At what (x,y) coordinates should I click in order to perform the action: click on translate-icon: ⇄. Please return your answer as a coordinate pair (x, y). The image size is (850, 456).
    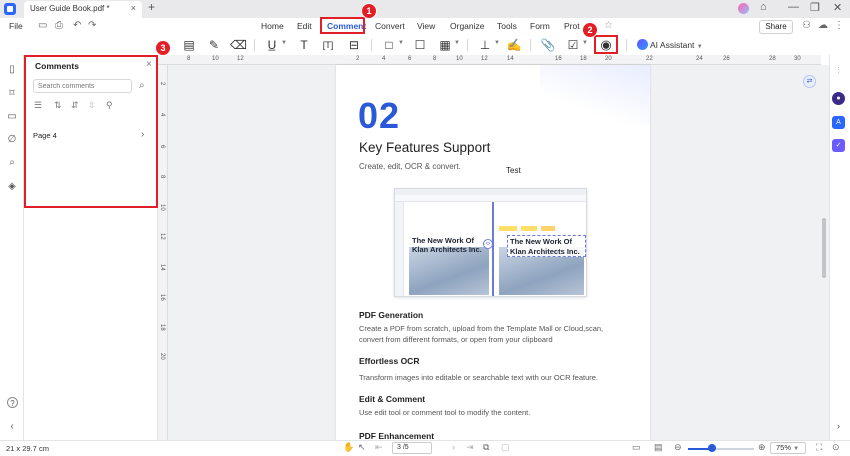
    Looking at the image, I should click on (809, 81).